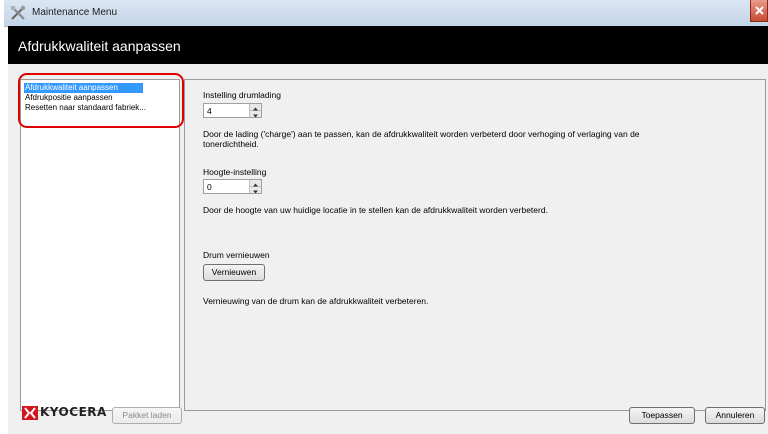 The width and height of the screenshot is (768, 434). What do you see at coordinates (386, 13) in the screenshot?
I see `title-bar: Maintenance Menu` at bounding box center [386, 13].